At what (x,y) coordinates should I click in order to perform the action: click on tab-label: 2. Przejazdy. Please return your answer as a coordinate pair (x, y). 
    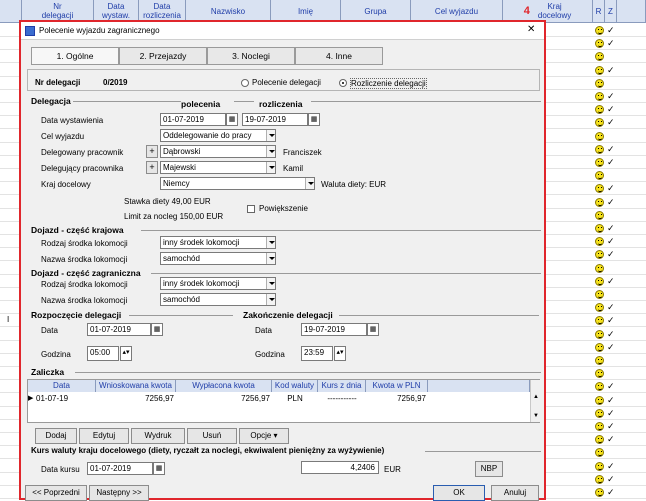
    Looking at the image, I should click on (163, 56).